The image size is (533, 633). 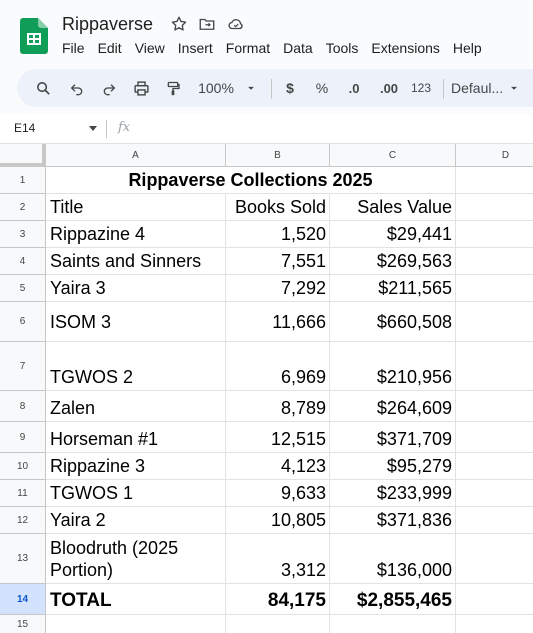 What do you see at coordinates (136, 261) in the screenshot?
I see `table-cell-title: Saints and Sinners` at bounding box center [136, 261].